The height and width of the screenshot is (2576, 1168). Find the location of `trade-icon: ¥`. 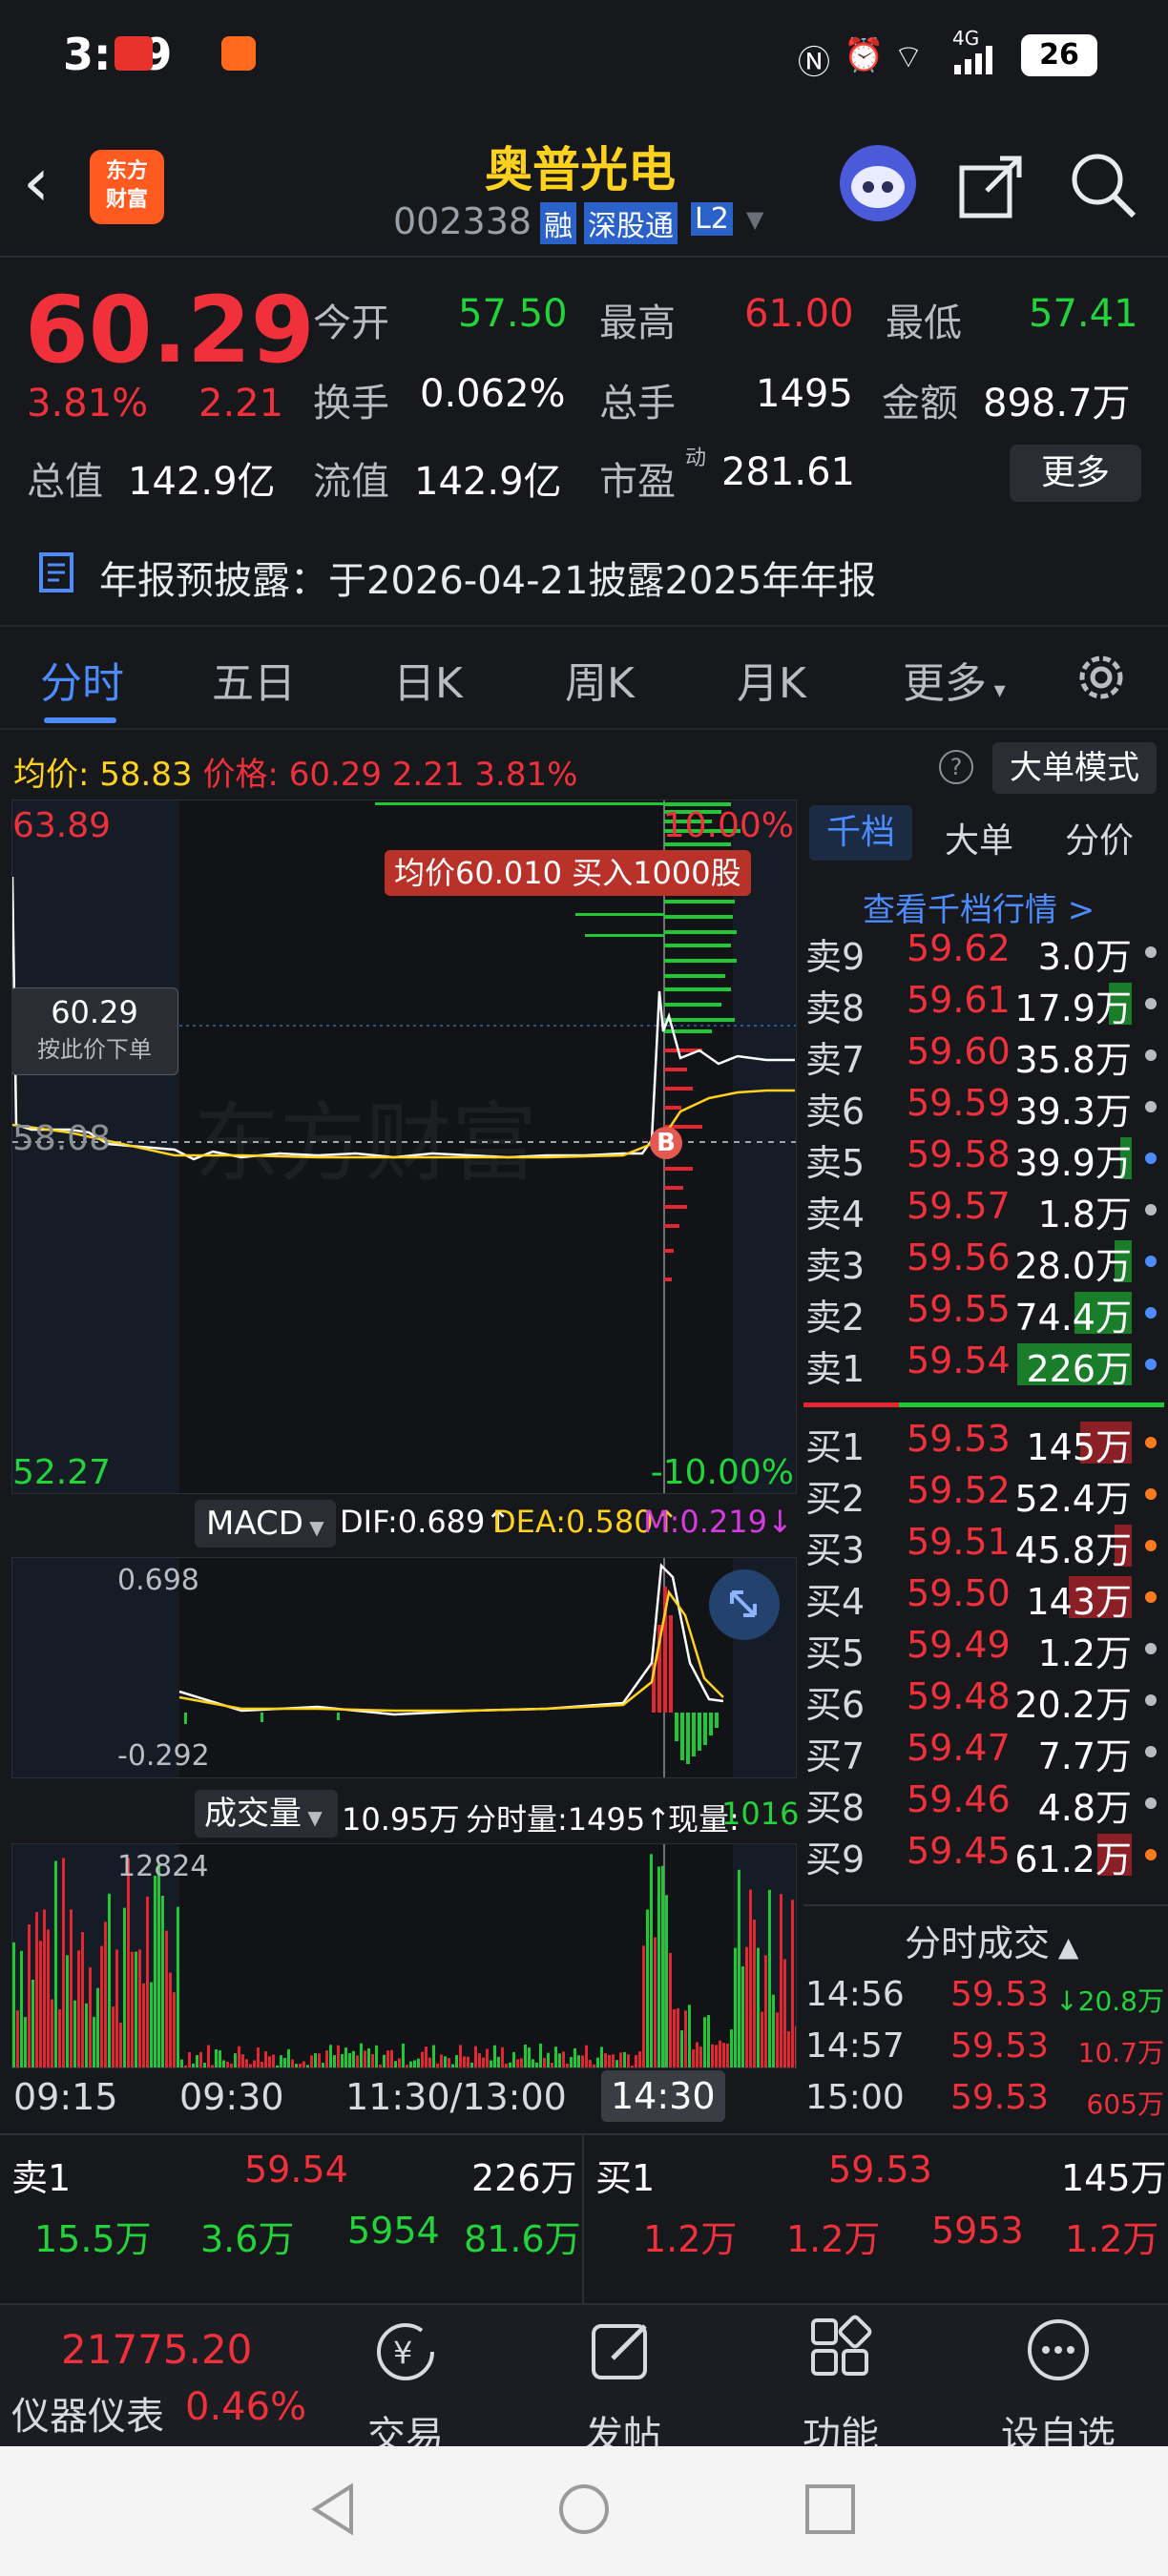

trade-icon: ¥ is located at coordinates (405, 2351).